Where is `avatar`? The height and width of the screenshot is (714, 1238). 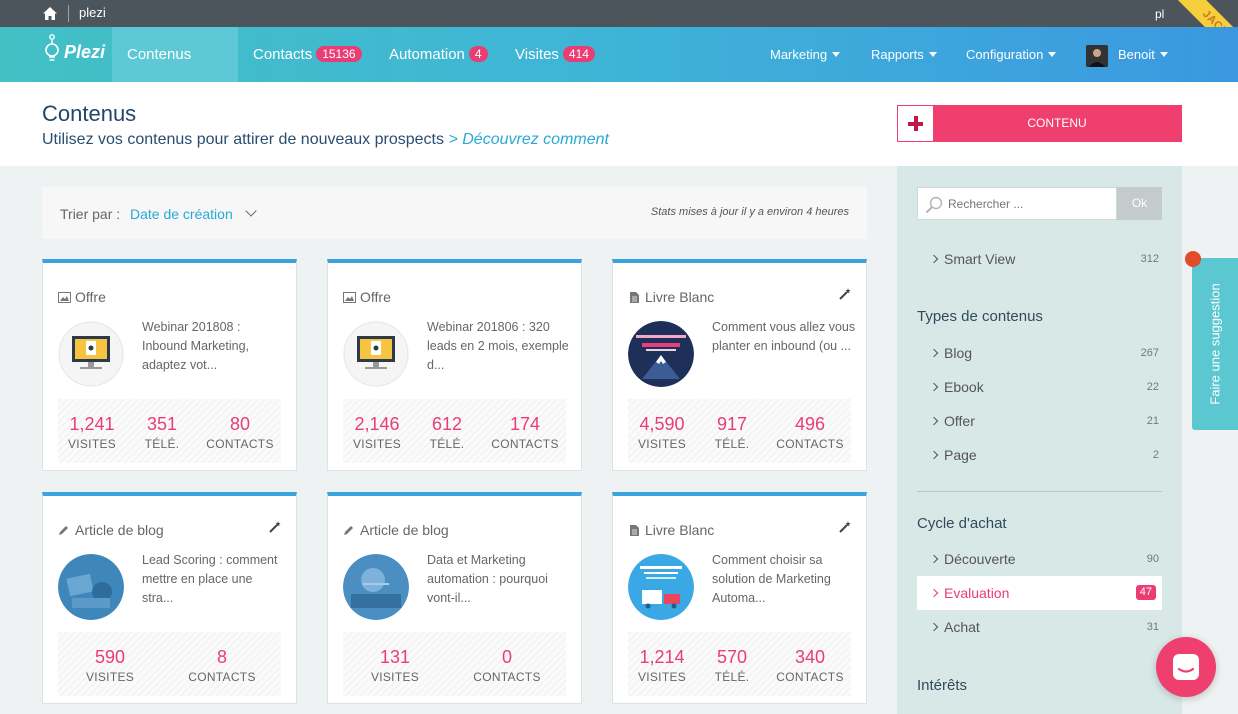
avatar is located at coordinates (1097, 56).